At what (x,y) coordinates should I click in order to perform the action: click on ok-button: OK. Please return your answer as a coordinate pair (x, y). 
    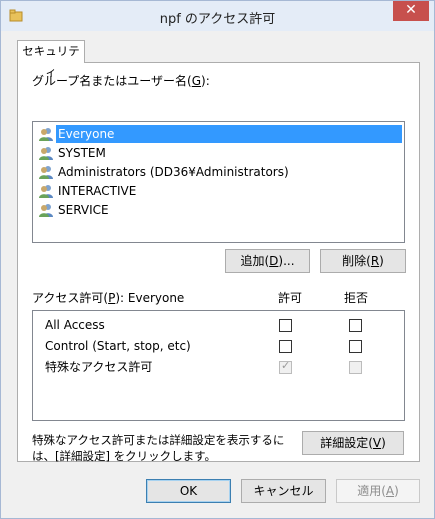
    Looking at the image, I should click on (188, 491).